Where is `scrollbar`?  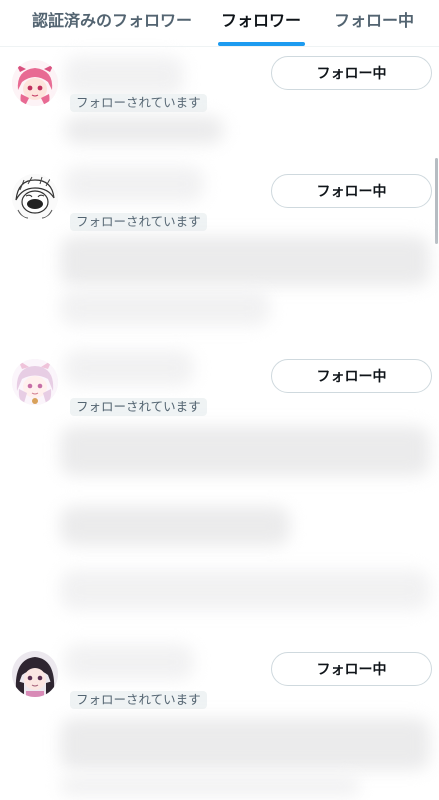 scrollbar is located at coordinates (436, 201).